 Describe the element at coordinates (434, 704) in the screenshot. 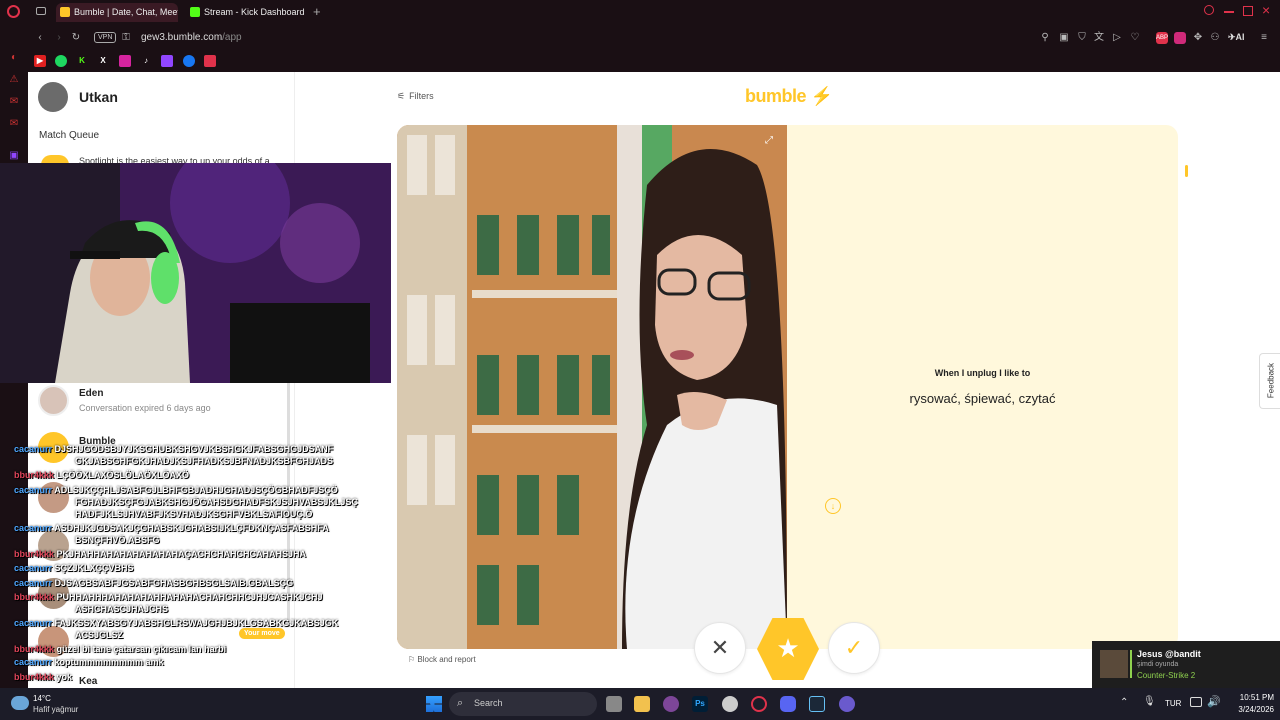

I see `start-icon` at that location.